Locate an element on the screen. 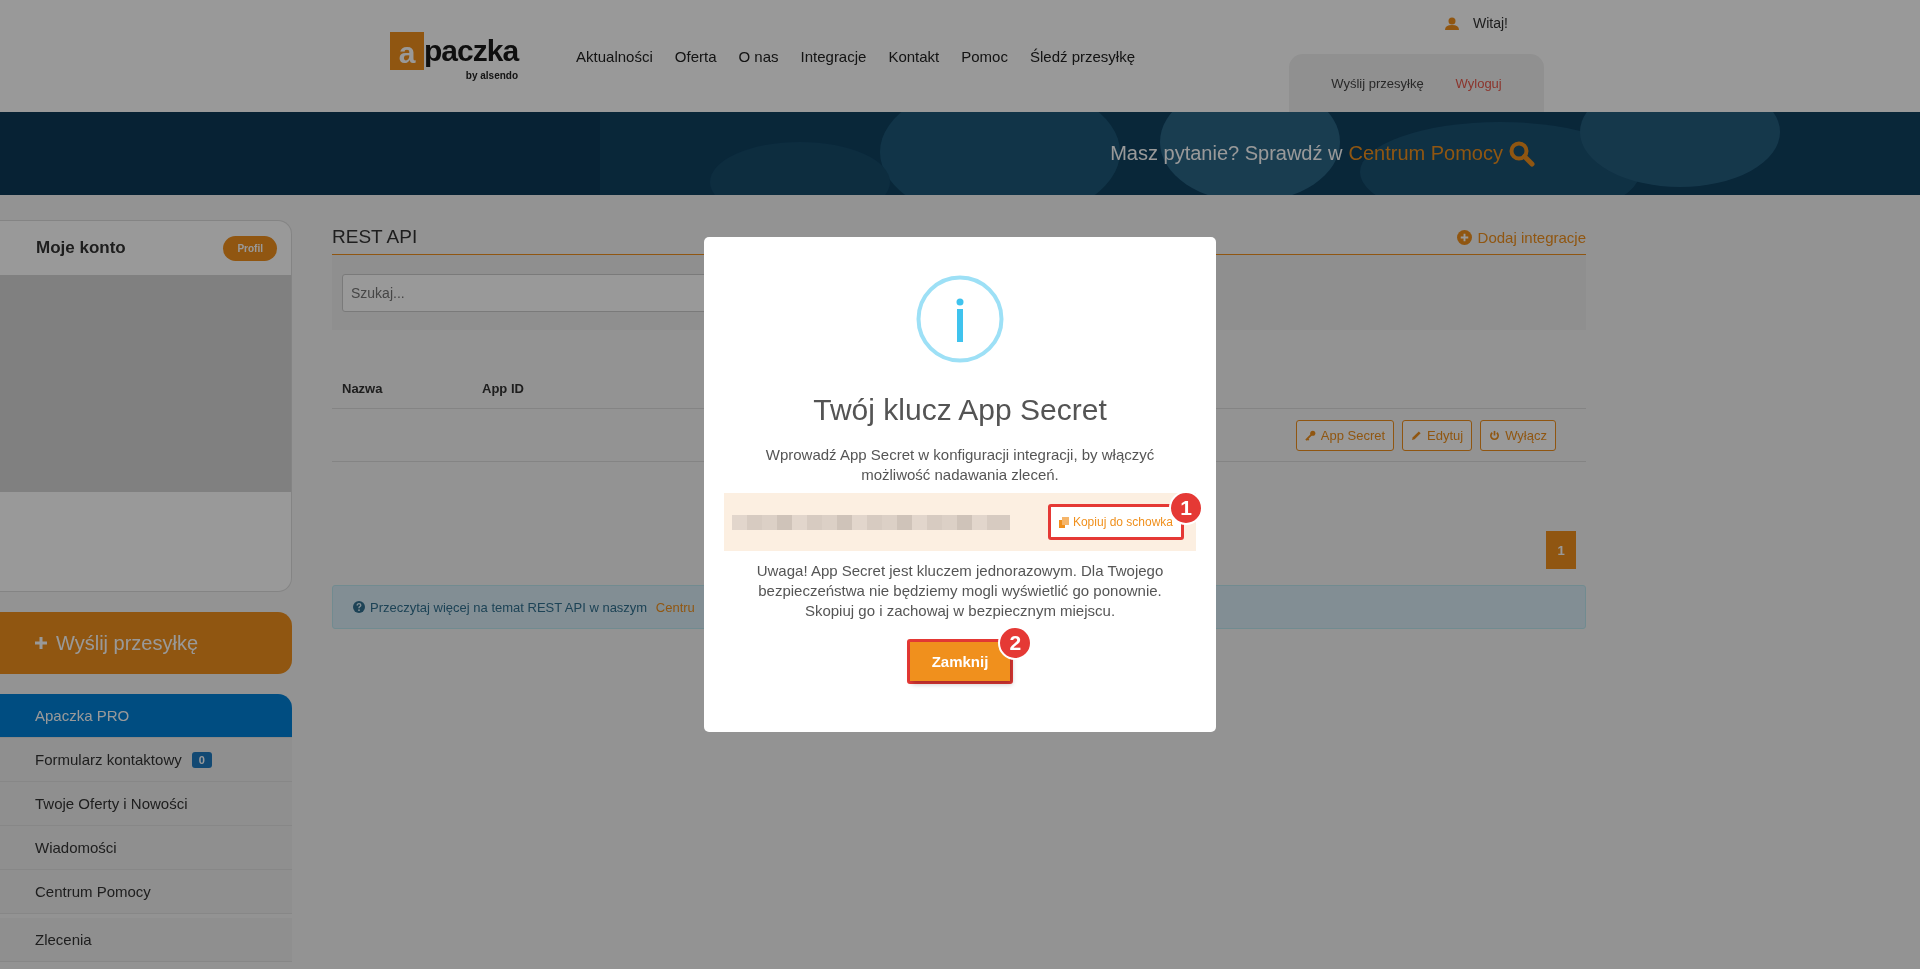  plus-icon is located at coordinates (41, 643).